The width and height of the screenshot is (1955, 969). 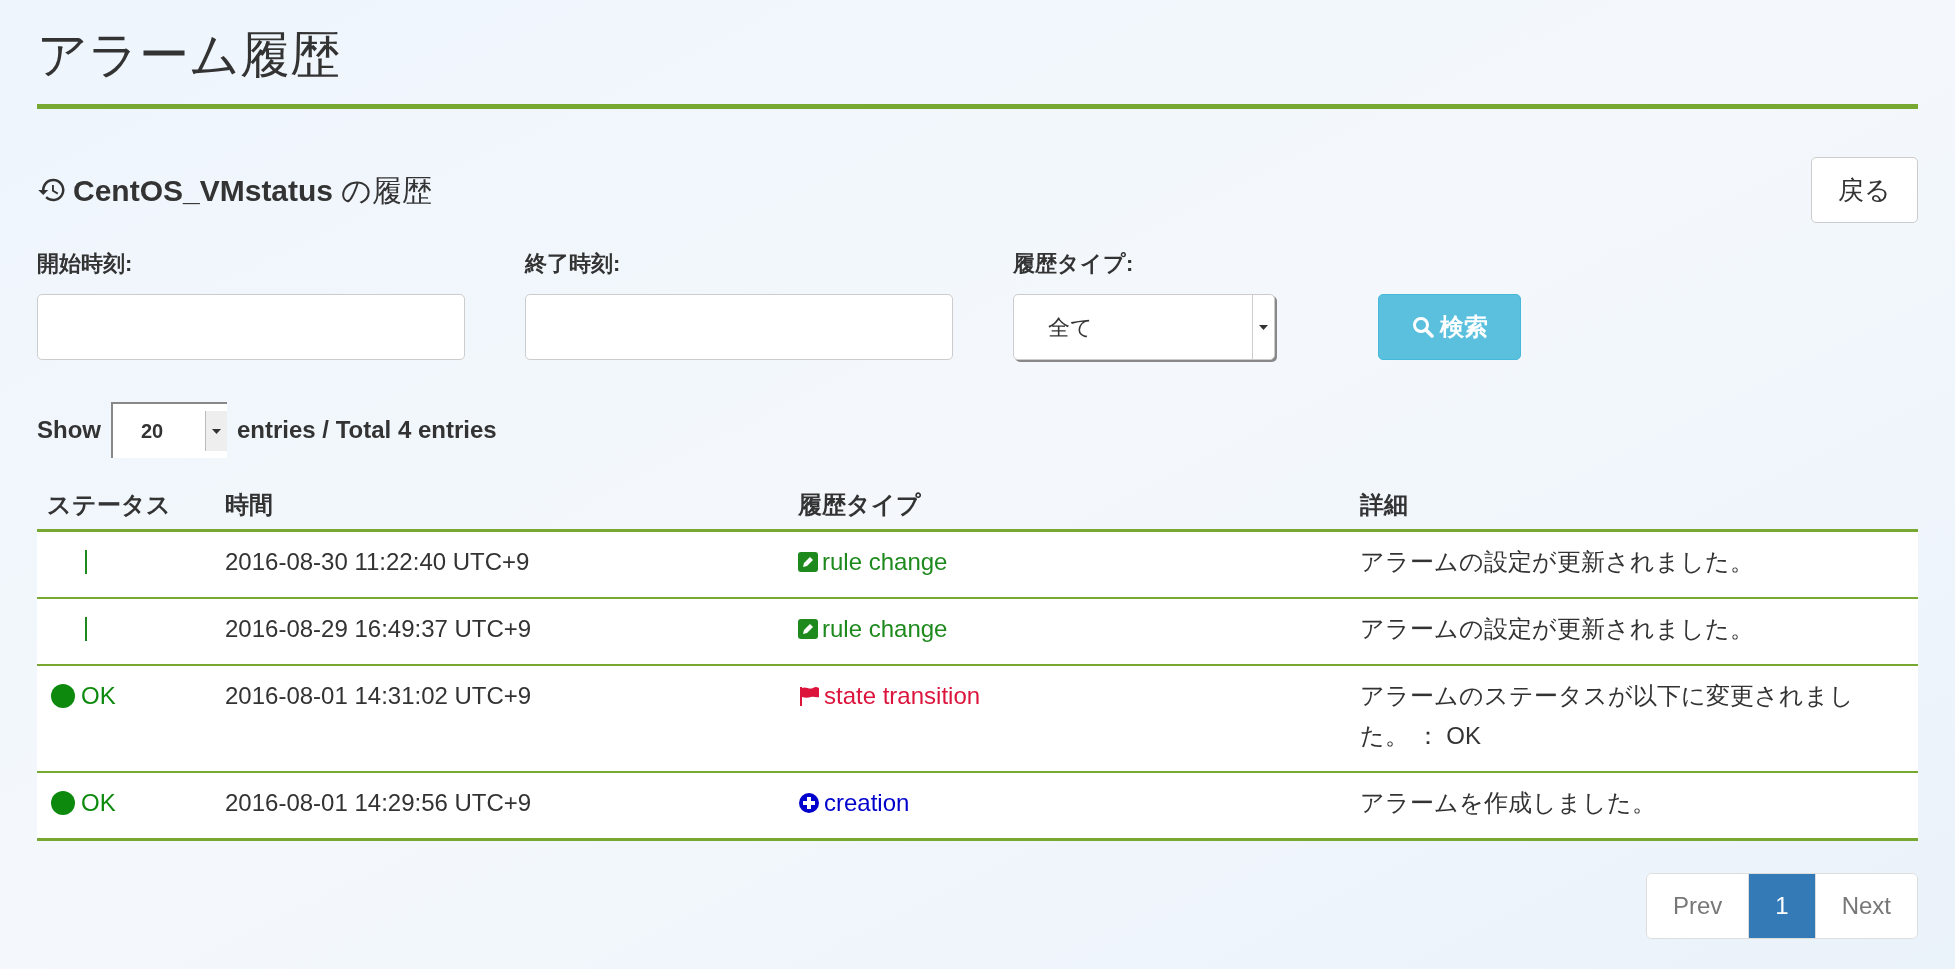 What do you see at coordinates (573, 264) in the screenshot?
I see `field-label: 終了時刻:` at bounding box center [573, 264].